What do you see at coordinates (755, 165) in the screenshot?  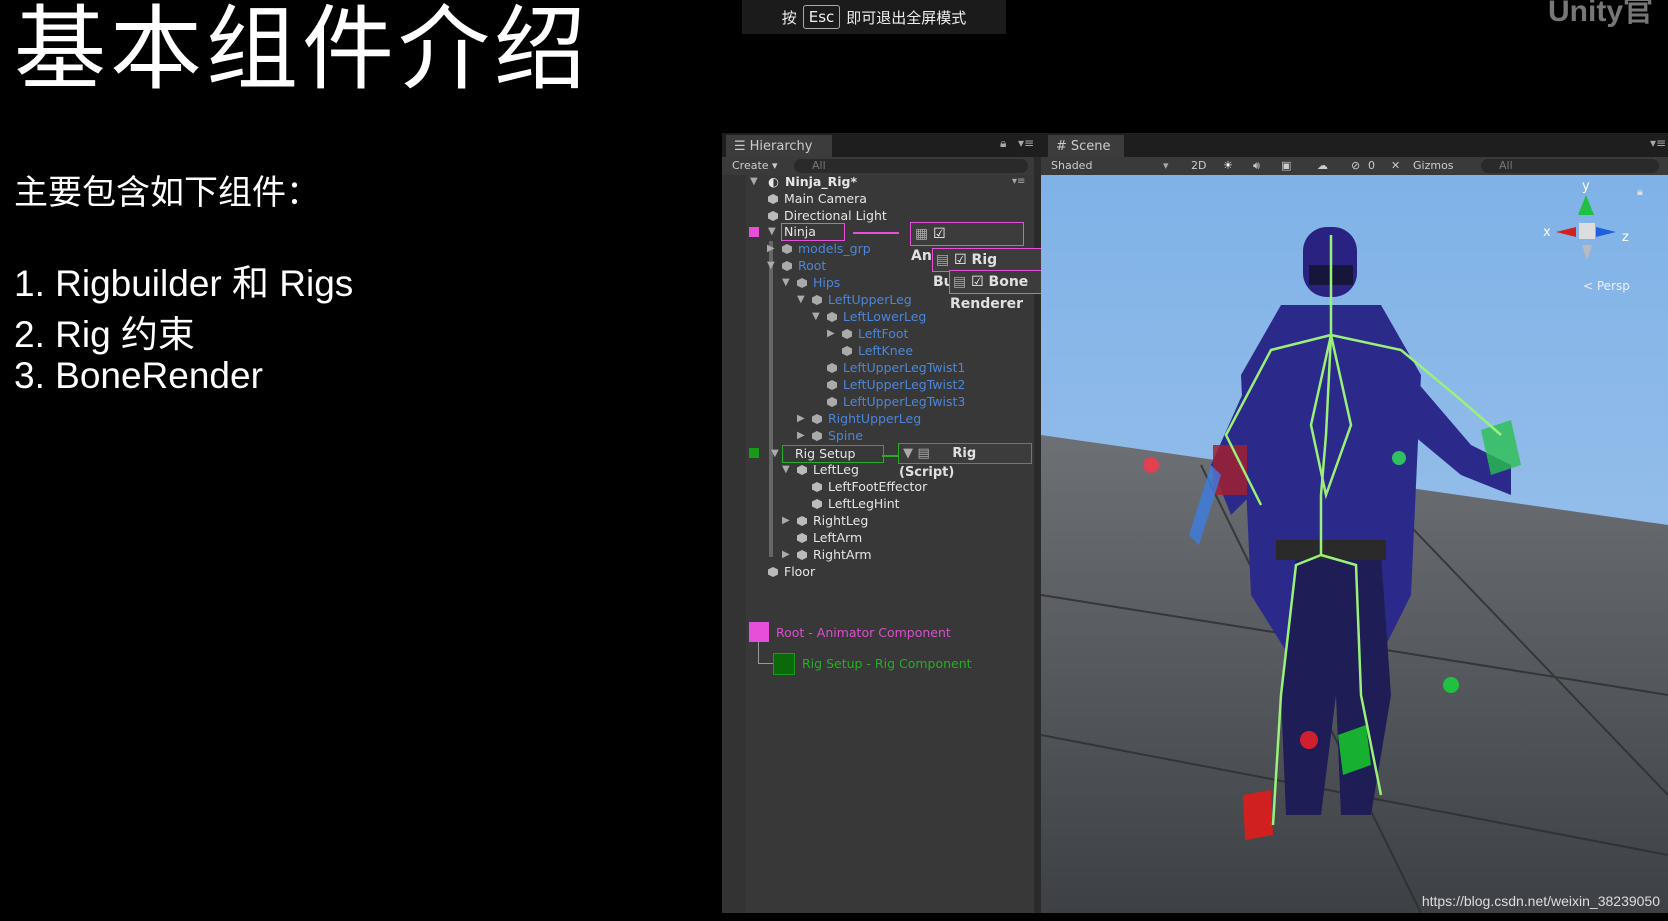 I see `create-dropdown: Create ▾` at bounding box center [755, 165].